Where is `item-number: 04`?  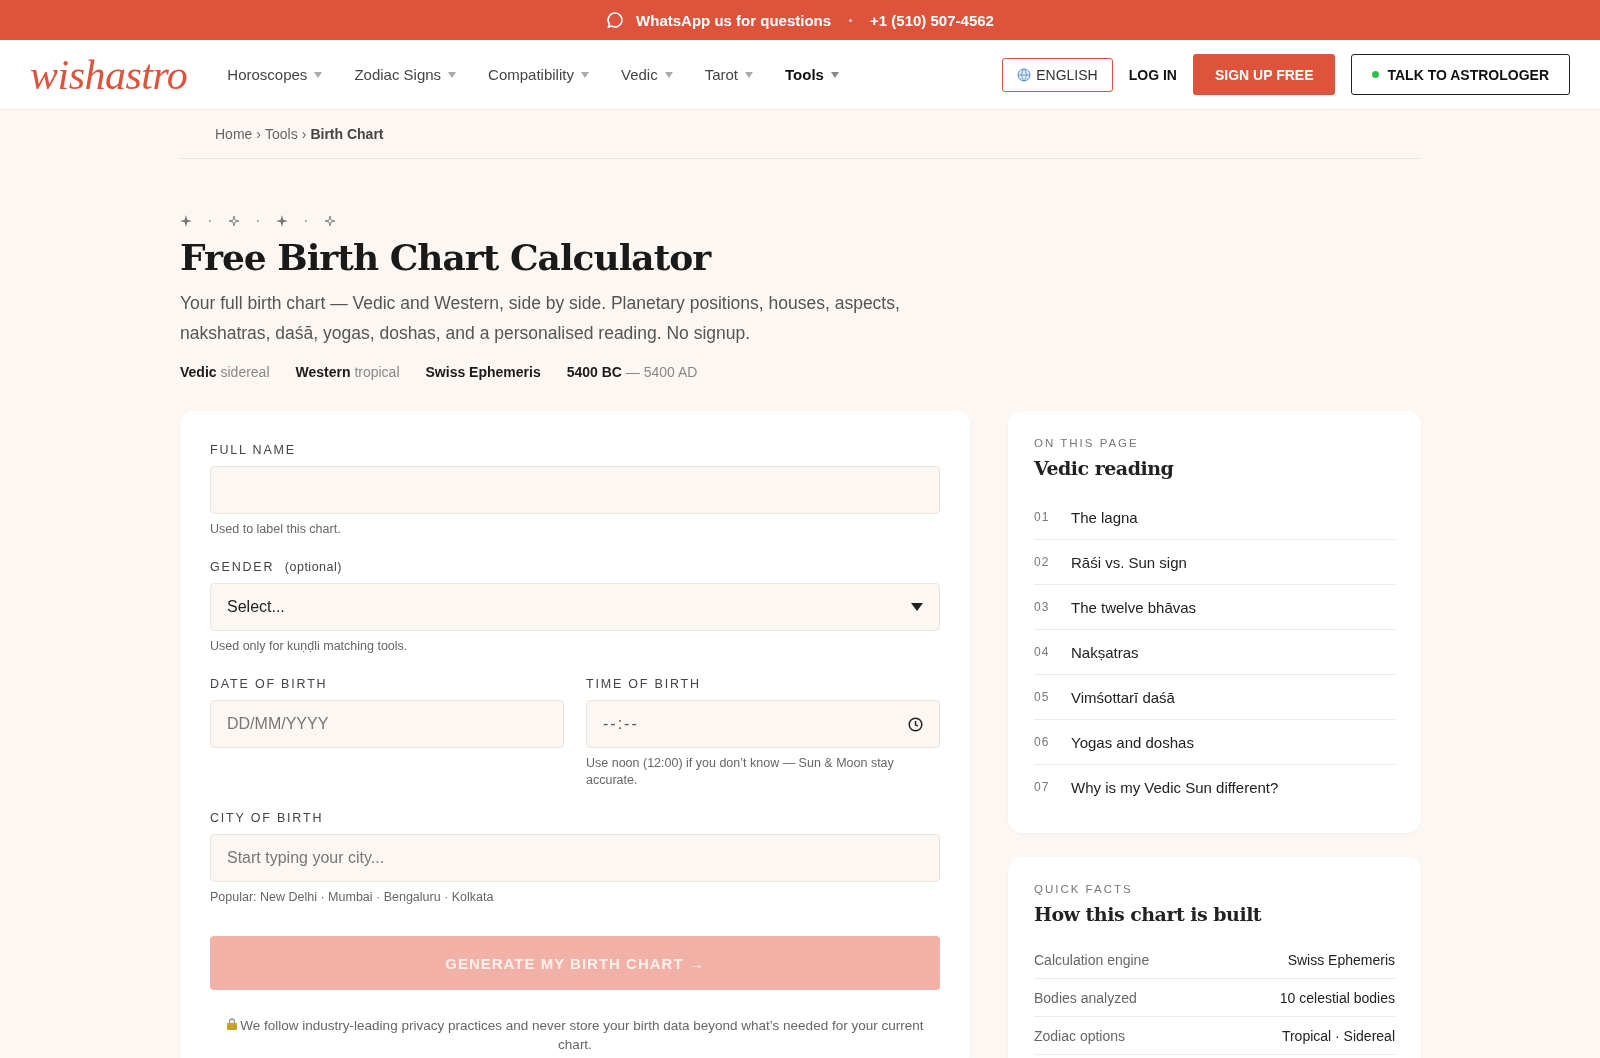
item-number: 04 is located at coordinates (1042, 652).